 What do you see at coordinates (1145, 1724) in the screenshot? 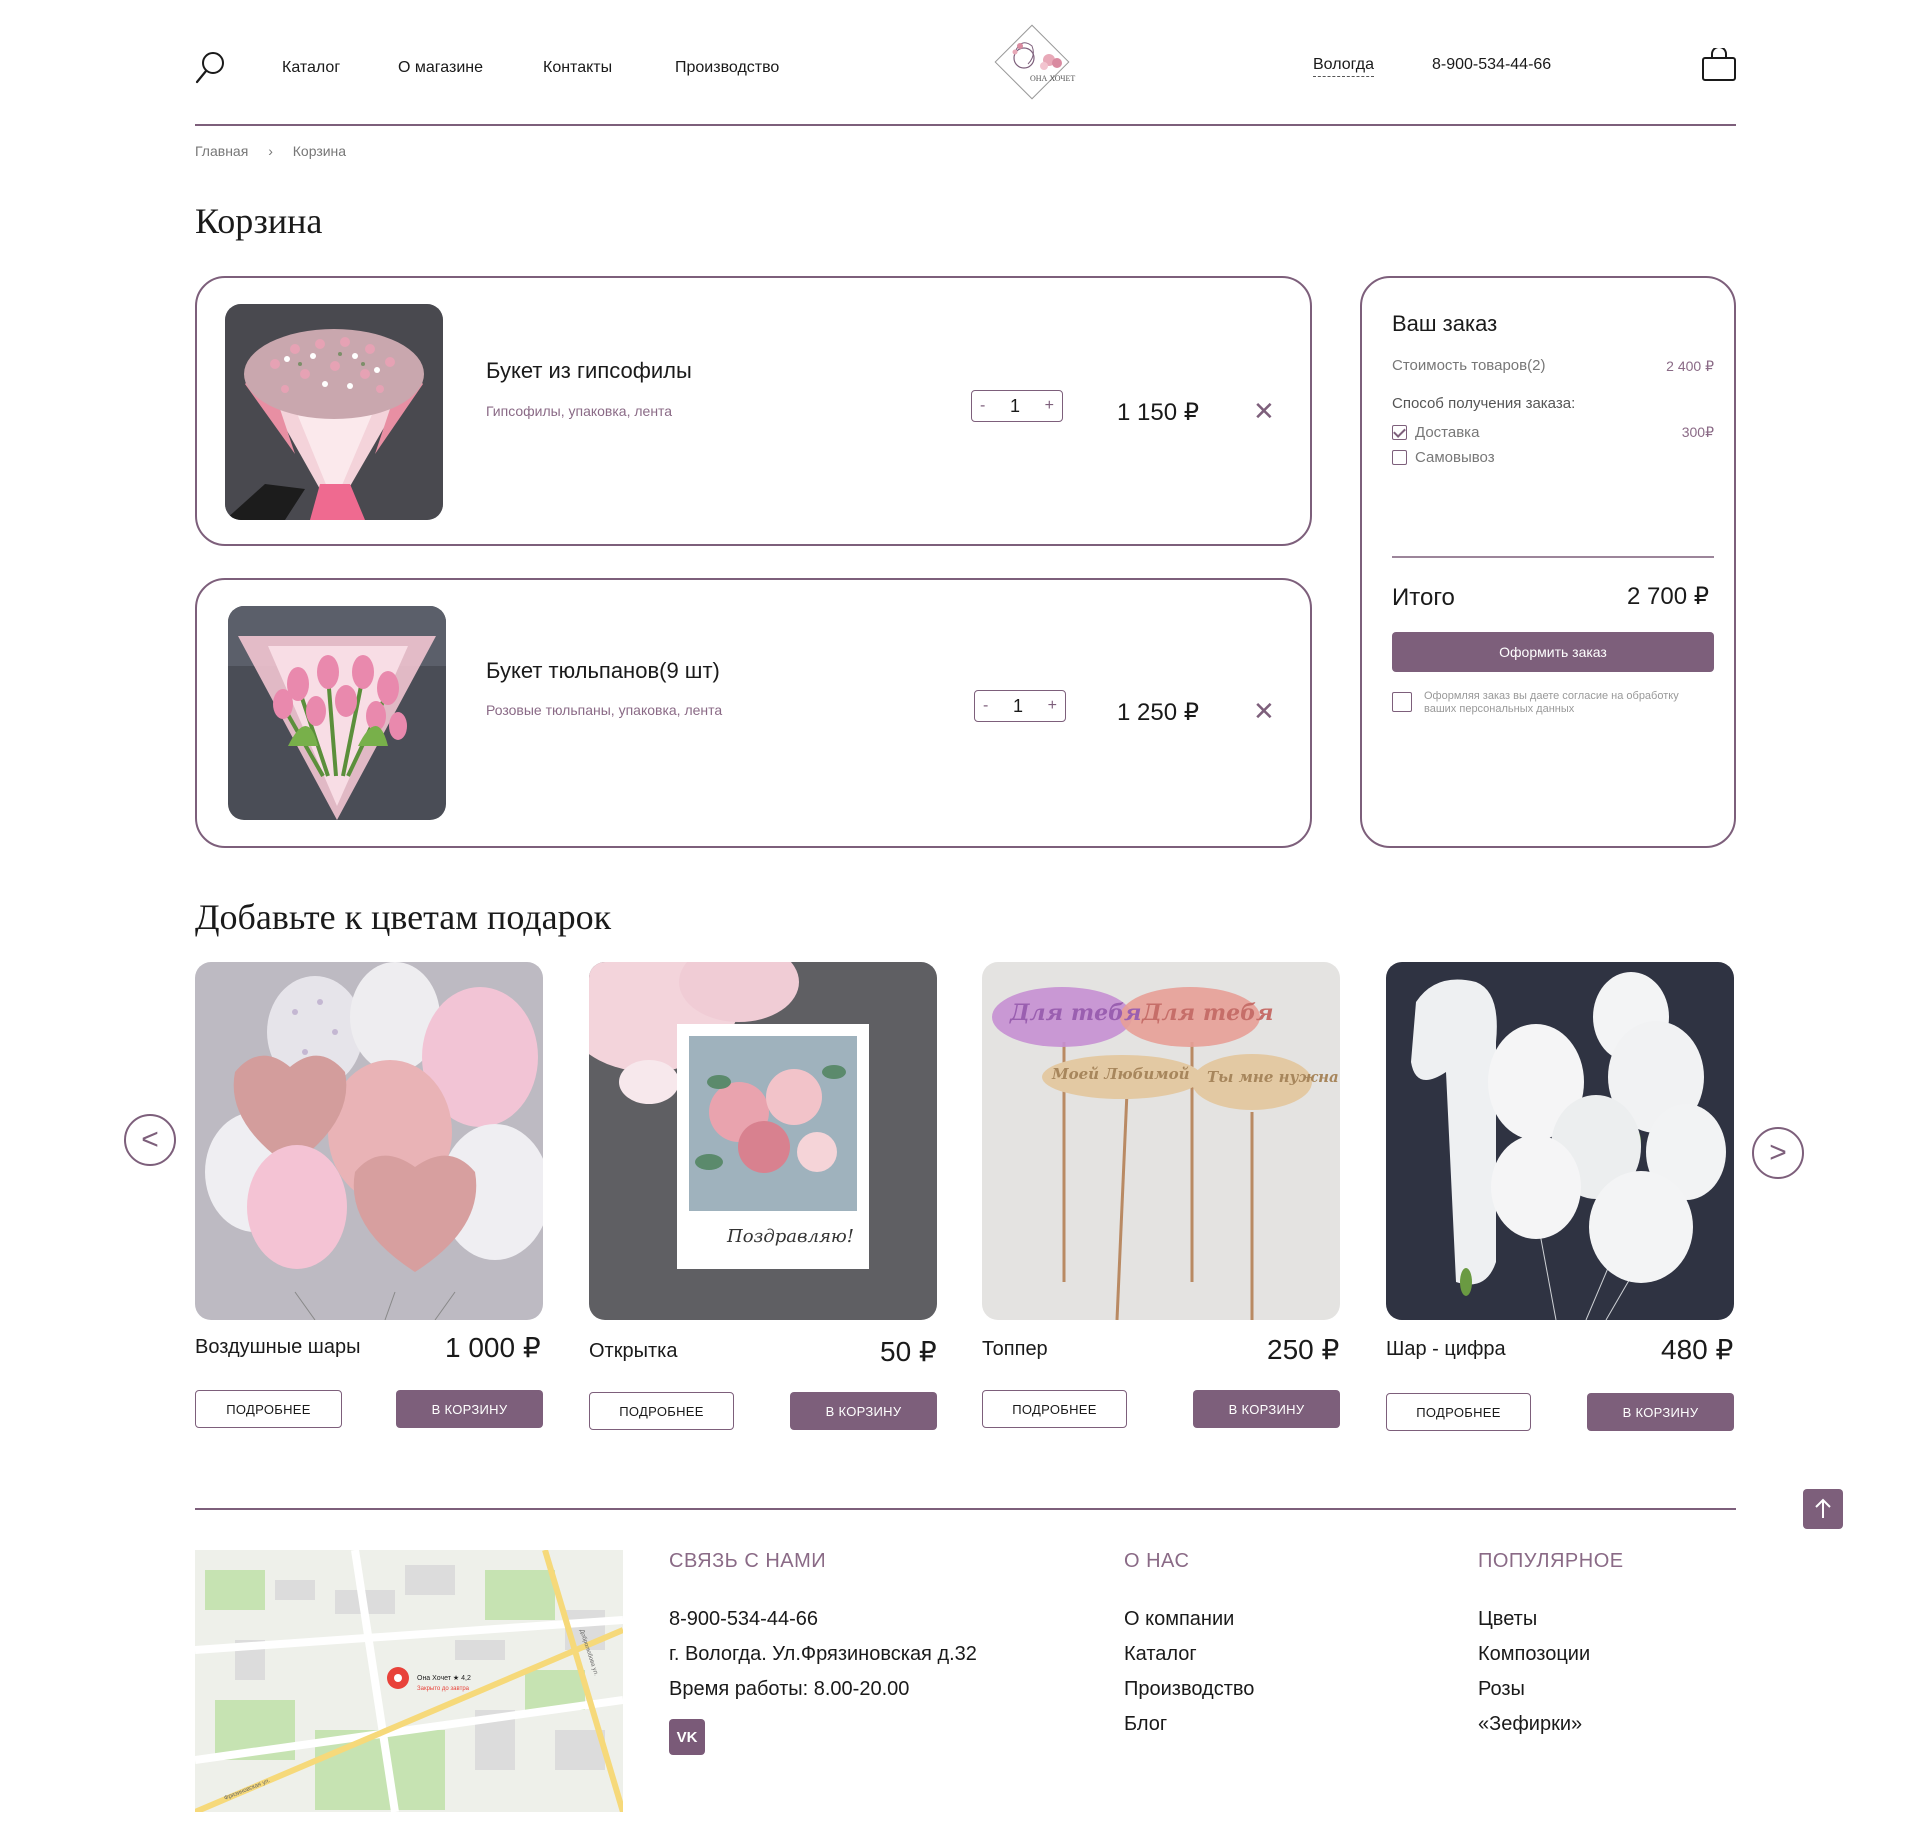
I see `footer-link-blog: Блог` at bounding box center [1145, 1724].